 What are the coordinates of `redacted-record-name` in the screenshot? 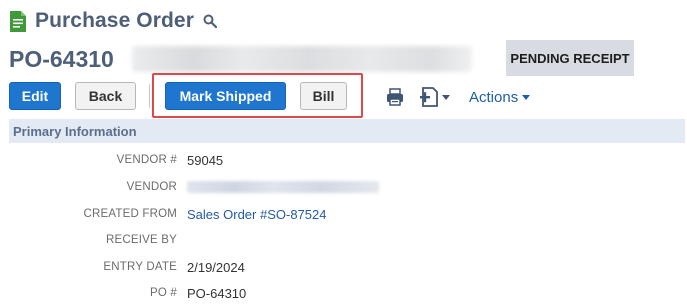 It's located at (301, 59).